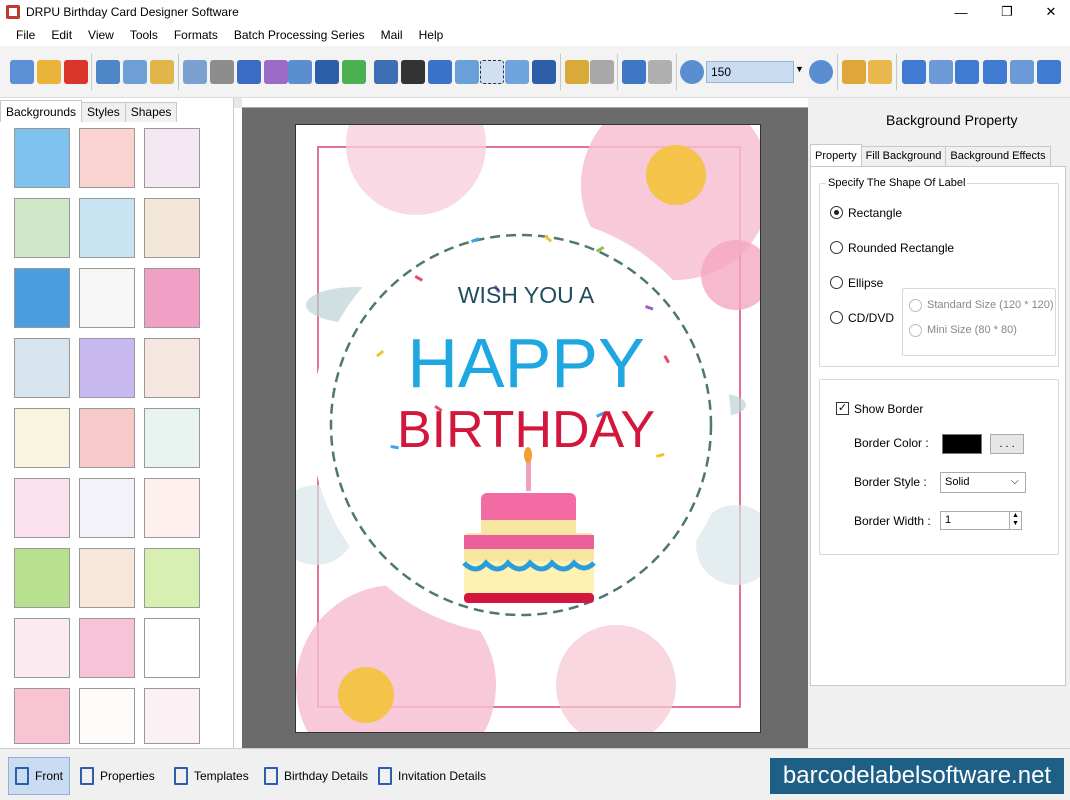 The width and height of the screenshot is (1070, 800). What do you see at coordinates (981, 520) in the screenshot?
I see `border-width-spinner: 1 ▲ ▼` at bounding box center [981, 520].